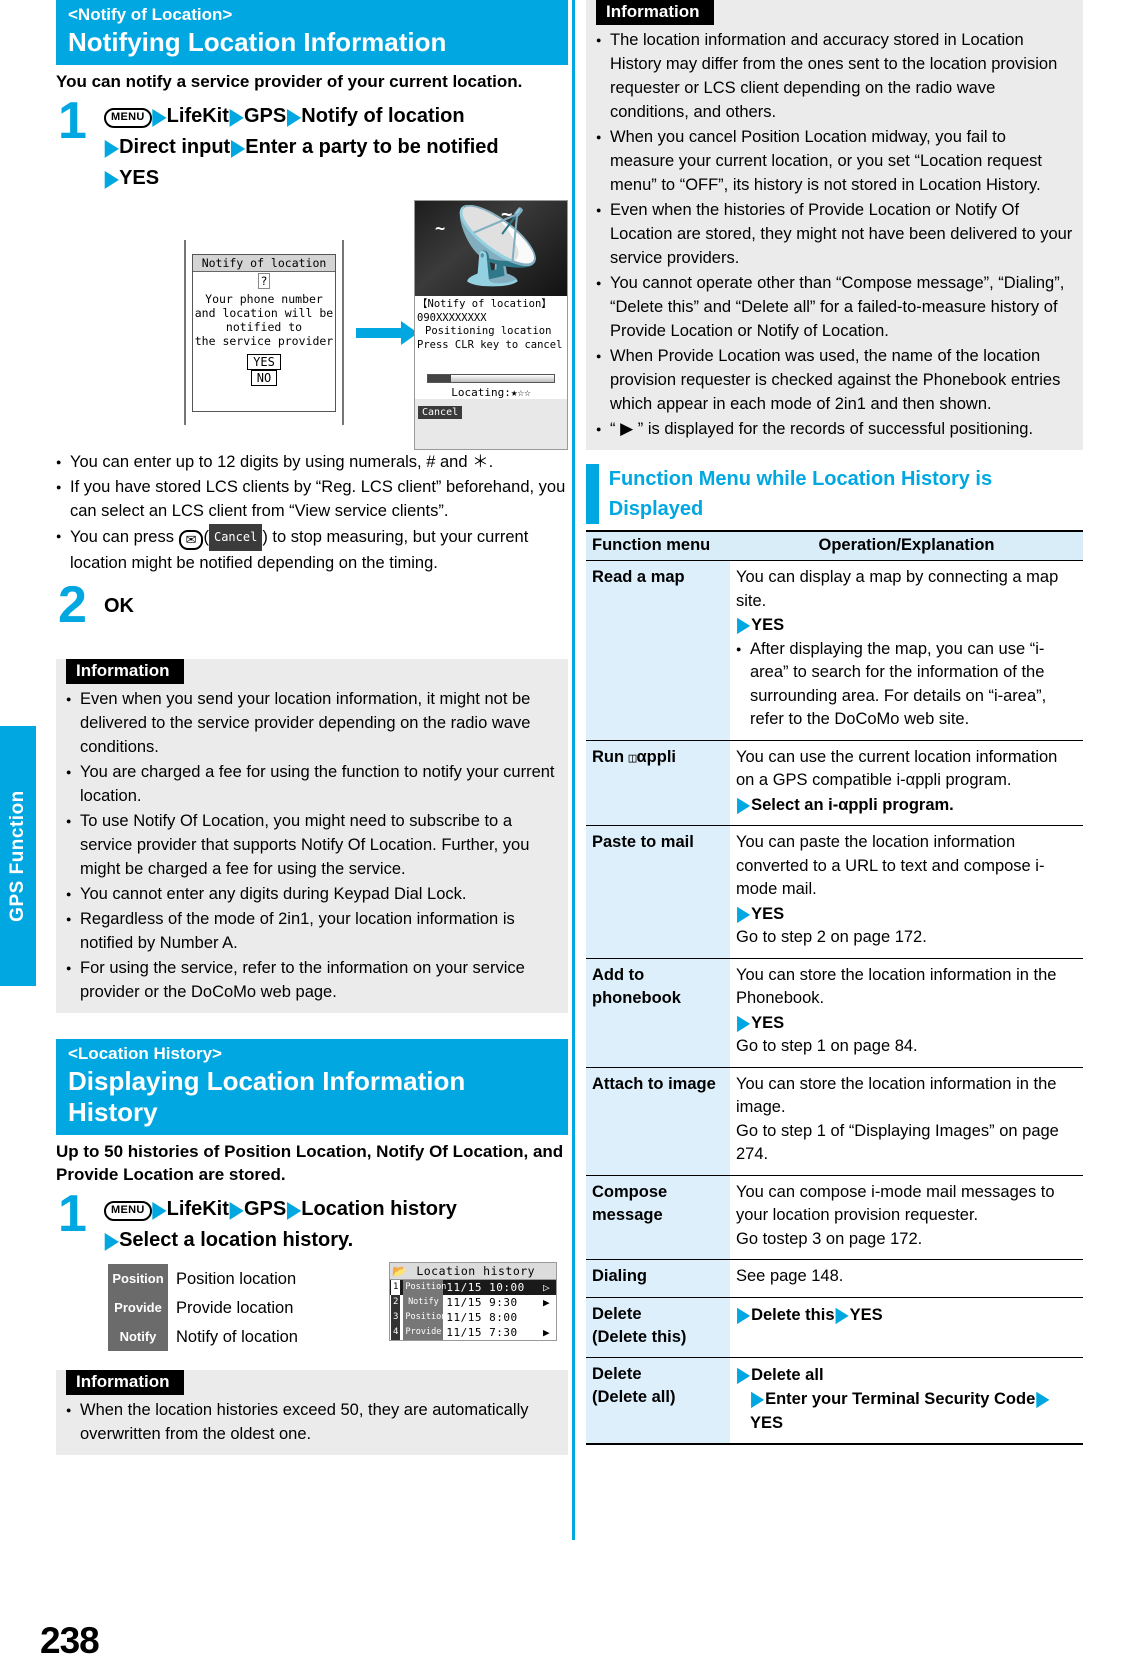 Image resolution: width=1136 pixels, height=1672 pixels. I want to click on legend-row: Position Position location, so click(203, 1278).